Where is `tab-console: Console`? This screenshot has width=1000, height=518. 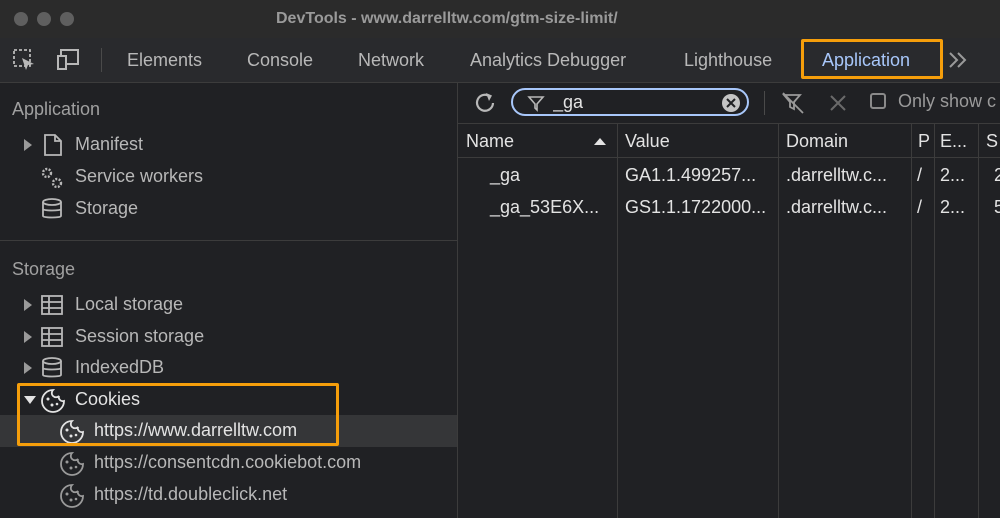 tab-console: Console is located at coordinates (280, 60).